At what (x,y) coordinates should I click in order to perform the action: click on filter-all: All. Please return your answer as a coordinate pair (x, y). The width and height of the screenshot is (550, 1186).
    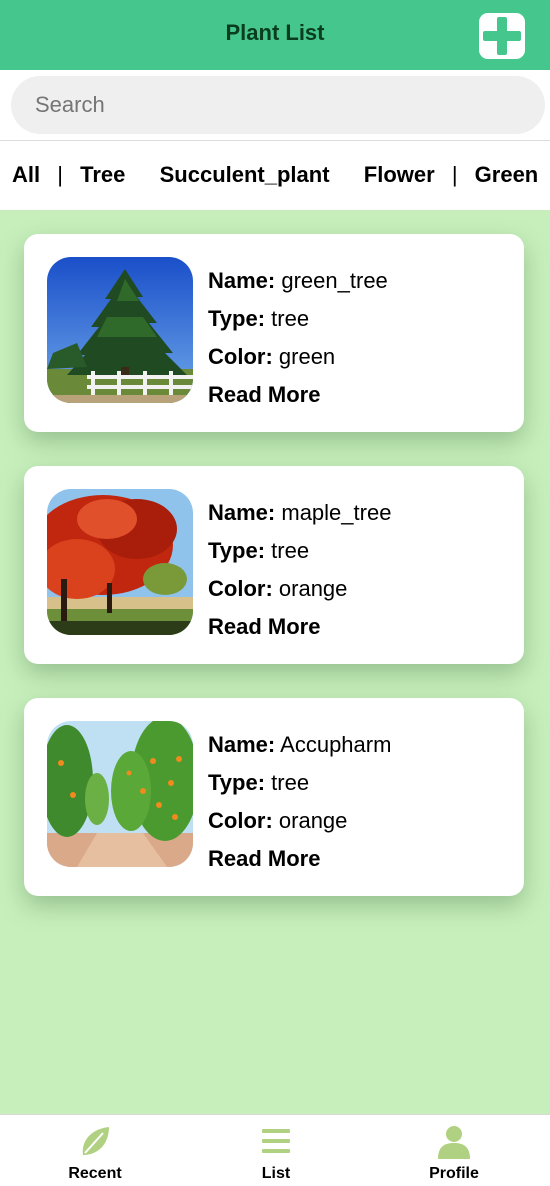
    Looking at the image, I should click on (26, 175).